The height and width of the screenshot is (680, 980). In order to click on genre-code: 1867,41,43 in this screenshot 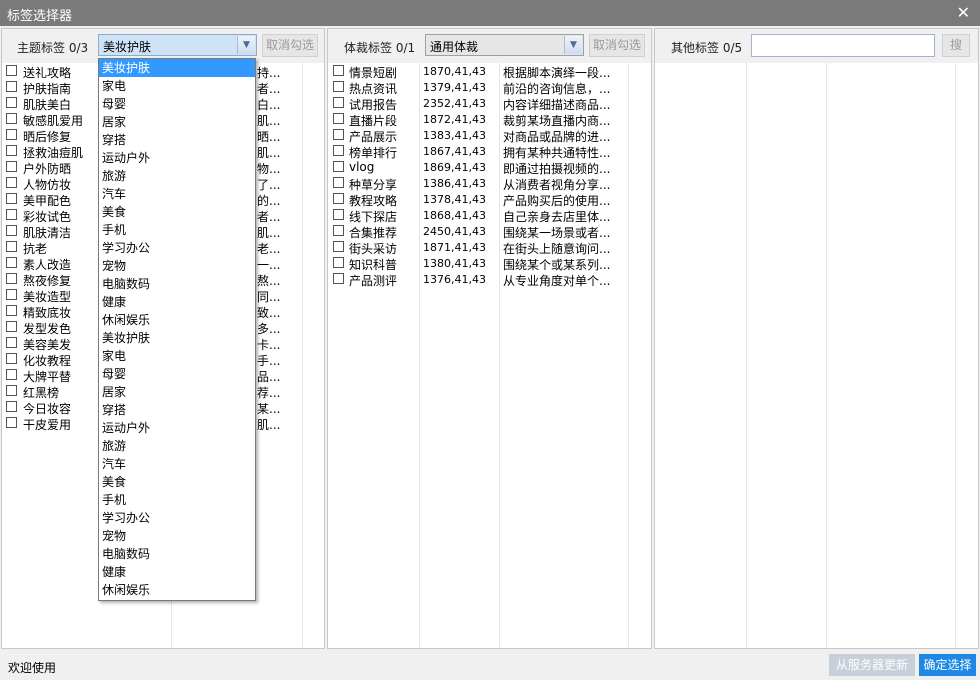, I will do `click(454, 151)`.